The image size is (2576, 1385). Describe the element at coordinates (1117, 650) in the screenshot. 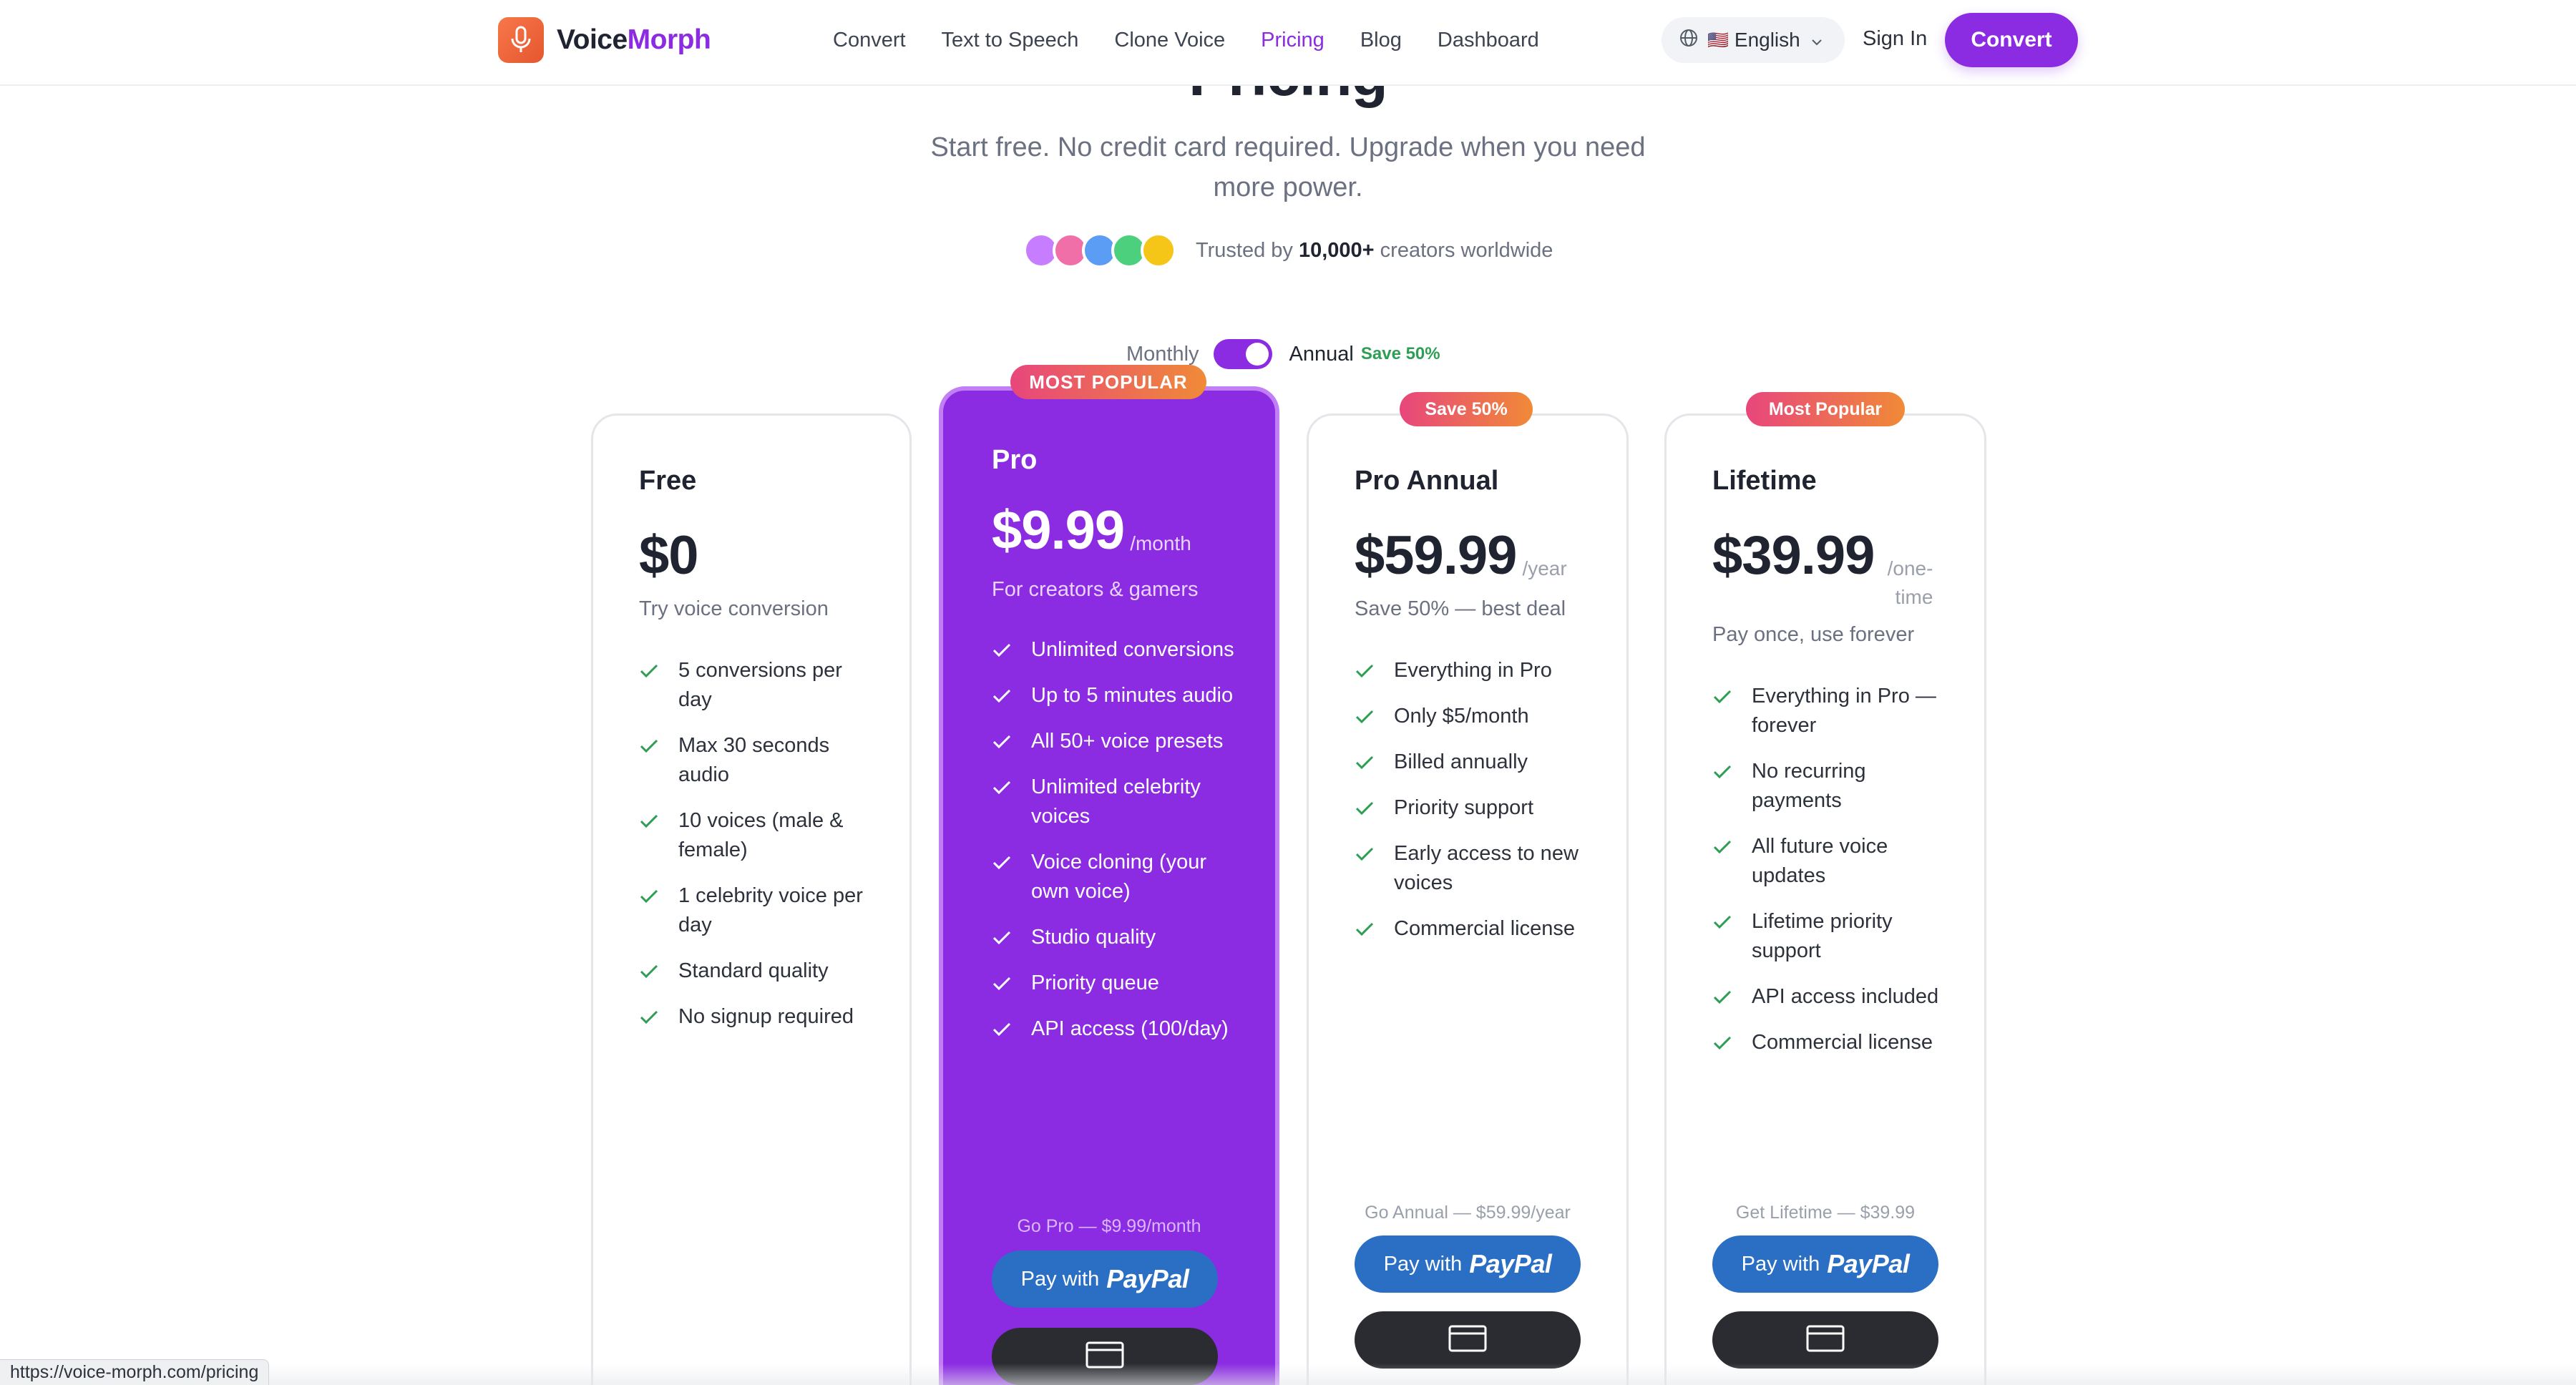

I see `feature-item: Unlimited conversions` at that location.